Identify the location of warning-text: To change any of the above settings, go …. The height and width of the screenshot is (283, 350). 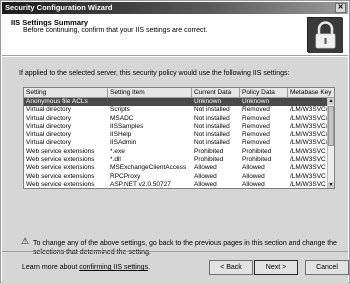
(185, 248).